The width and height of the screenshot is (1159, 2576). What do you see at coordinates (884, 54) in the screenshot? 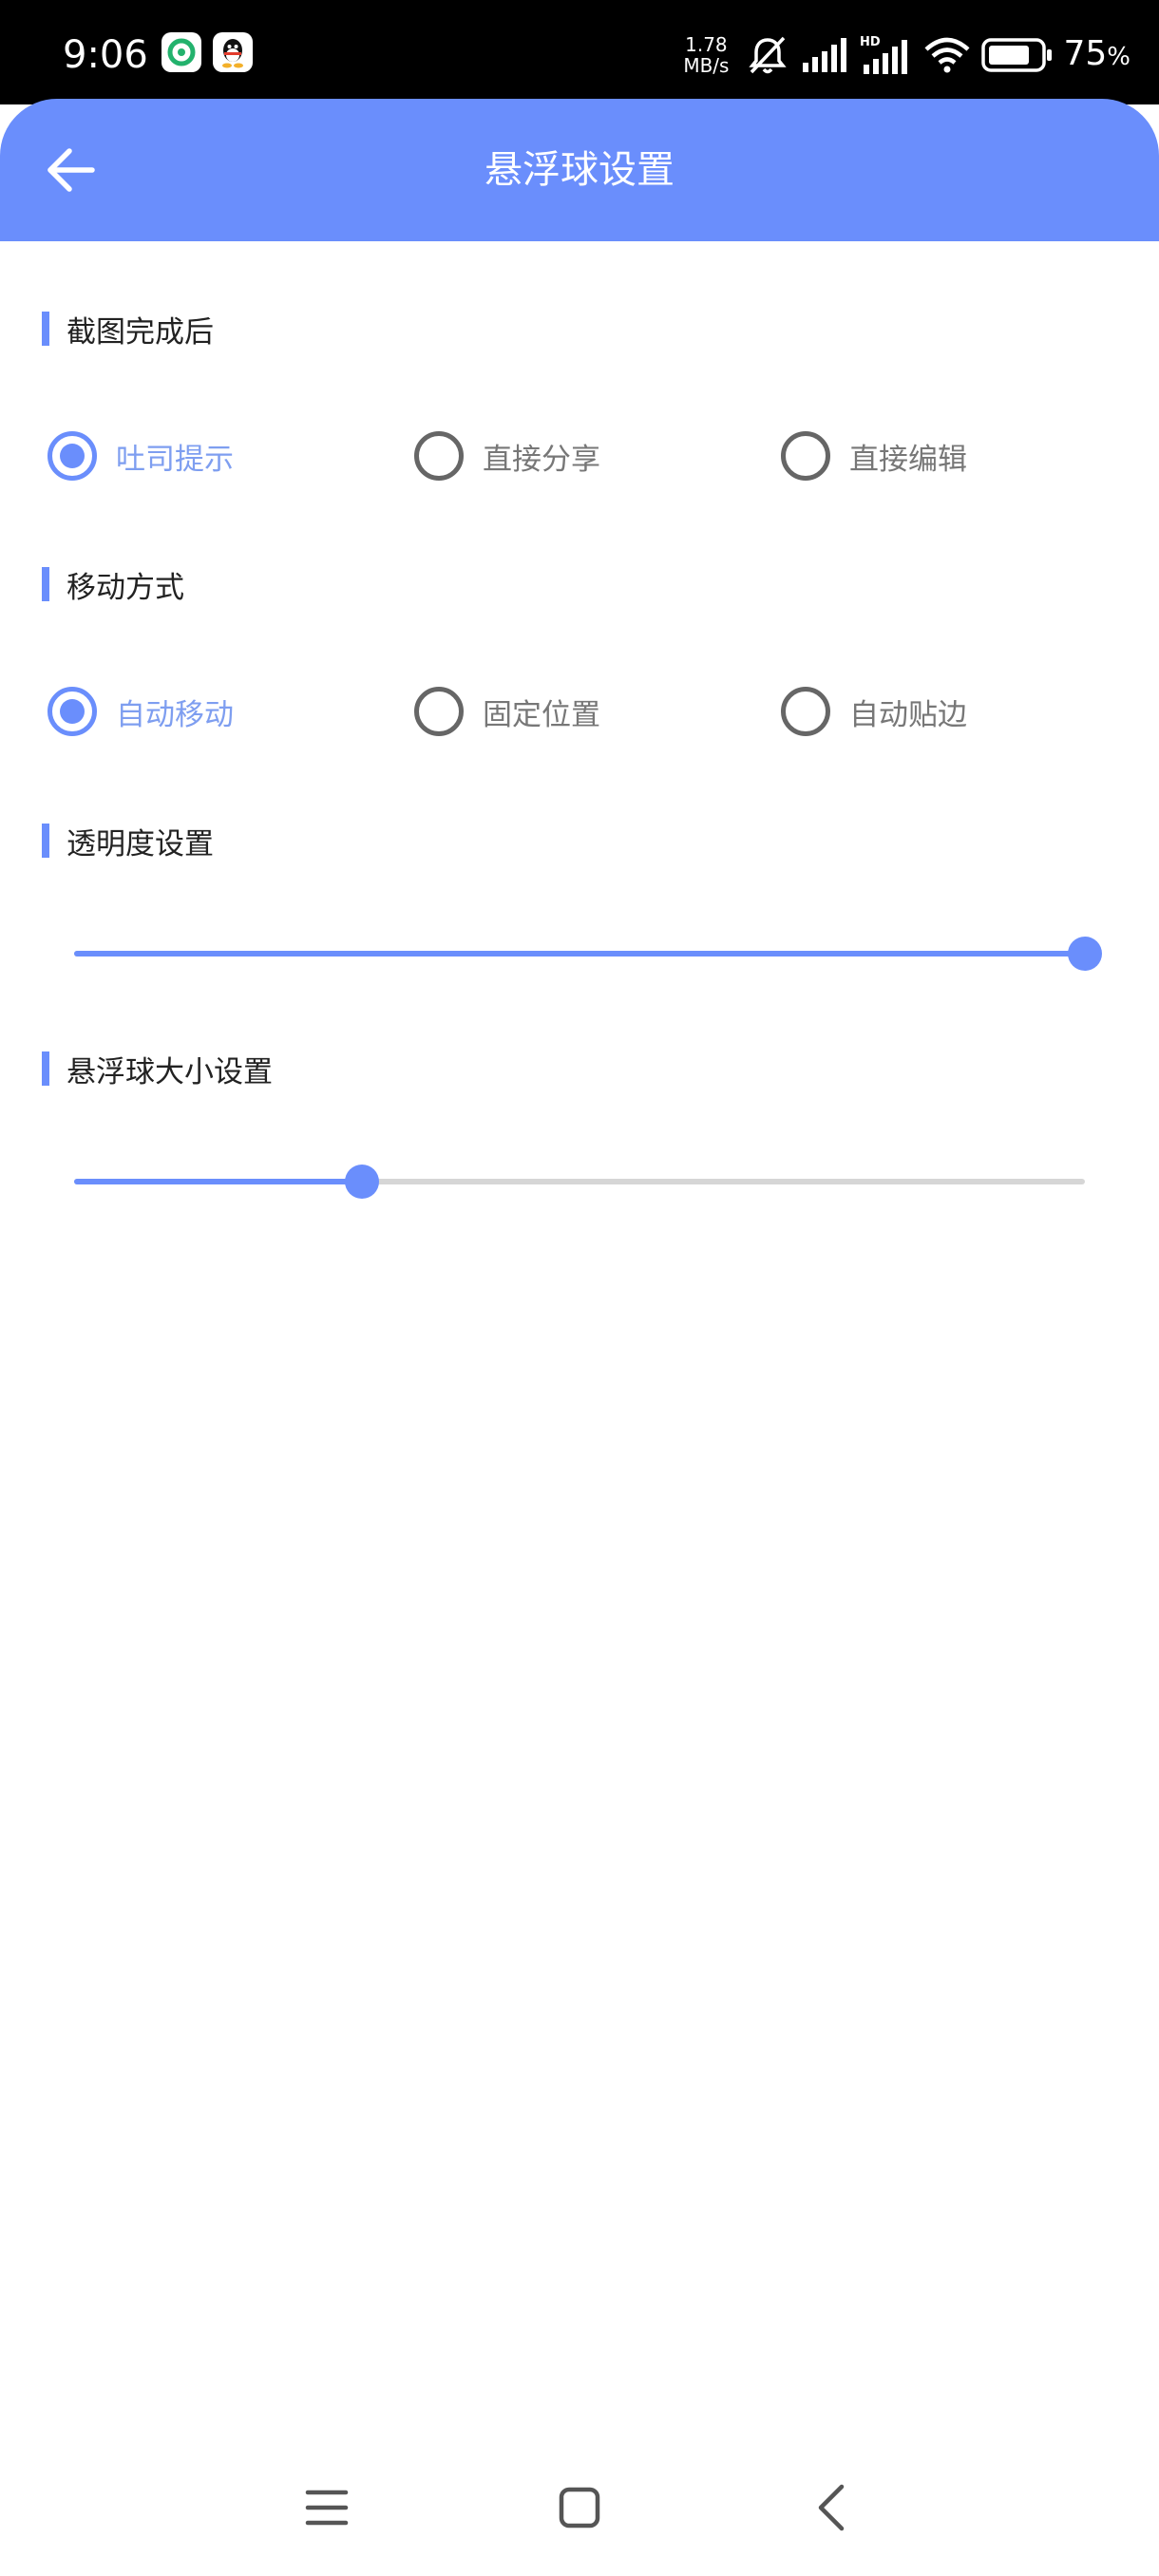
I see `hd-signal-icon: HD` at bounding box center [884, 54].